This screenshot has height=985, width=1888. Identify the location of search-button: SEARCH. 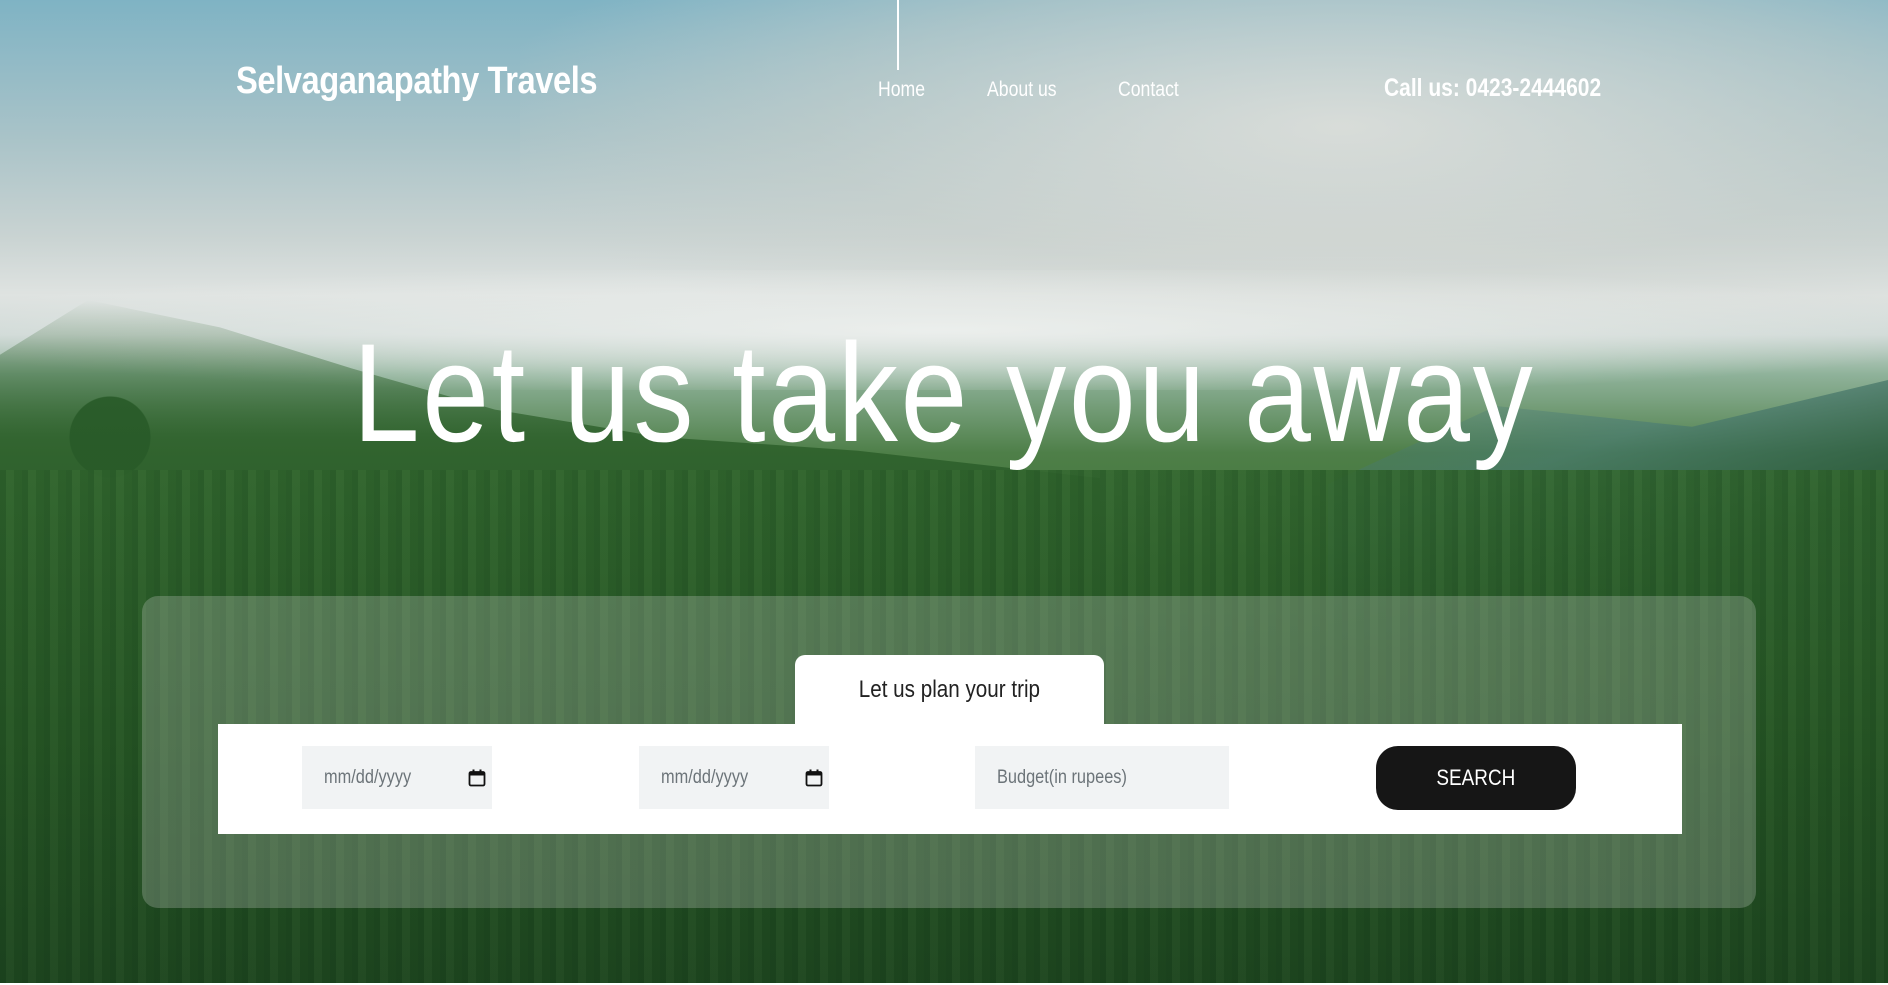
(1476, 778).